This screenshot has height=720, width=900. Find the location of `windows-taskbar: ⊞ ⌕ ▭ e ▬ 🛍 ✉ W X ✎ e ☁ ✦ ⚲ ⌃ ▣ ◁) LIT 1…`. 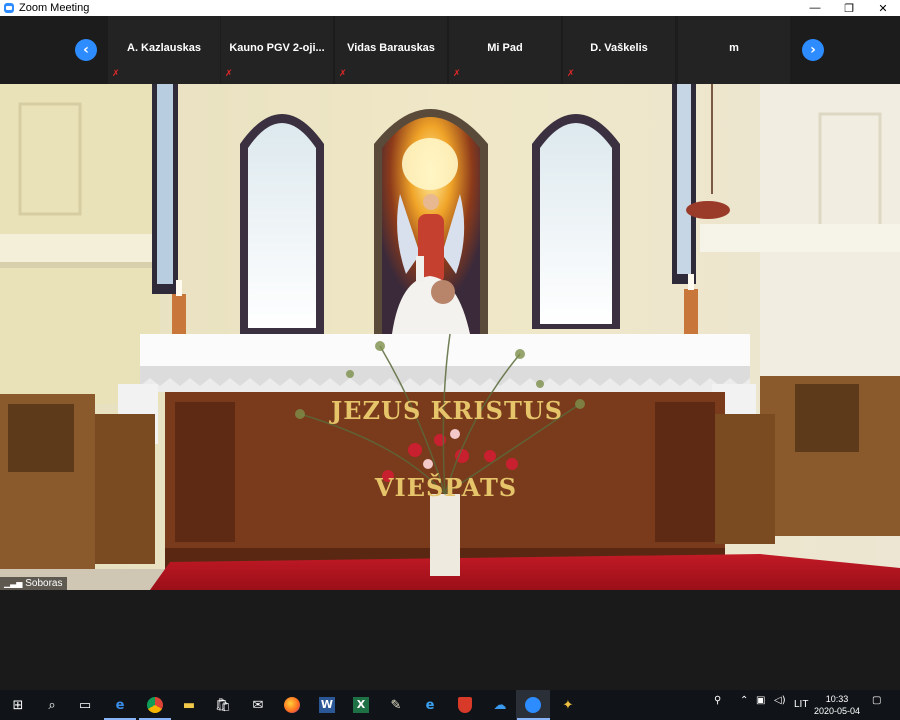

windows-taskbar: ⊞ ⌕ ▭ e ▬ 🛍 ✉ W X ✎ e ☁ ✦ ⚲ ⌃ ▣ ◁) LIT 1… is located at coordinates (450, 705).